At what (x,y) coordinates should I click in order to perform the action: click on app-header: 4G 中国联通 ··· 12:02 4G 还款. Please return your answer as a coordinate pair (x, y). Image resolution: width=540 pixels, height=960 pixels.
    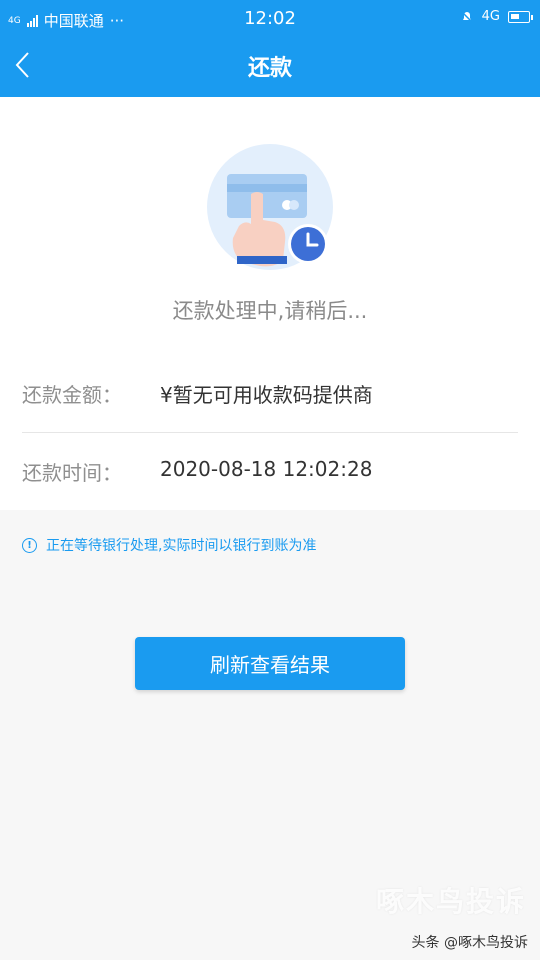
    Looking at the image, I should click on (270, 48).